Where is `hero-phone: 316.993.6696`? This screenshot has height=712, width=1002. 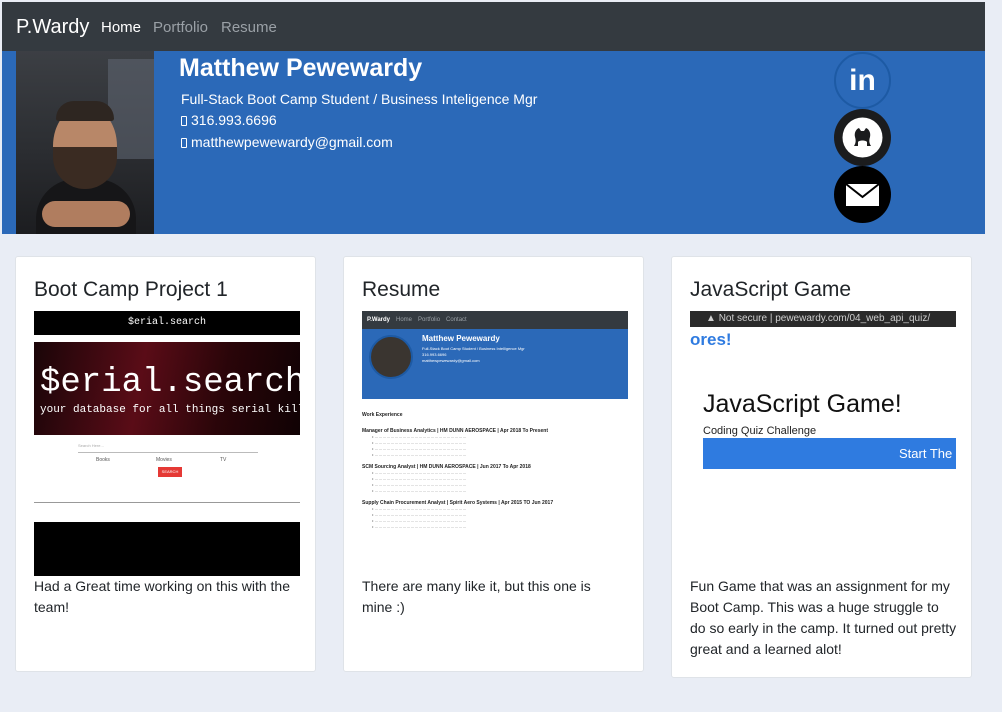 hero-phone: 316.993.6696 is located at coordinates (234, 120).